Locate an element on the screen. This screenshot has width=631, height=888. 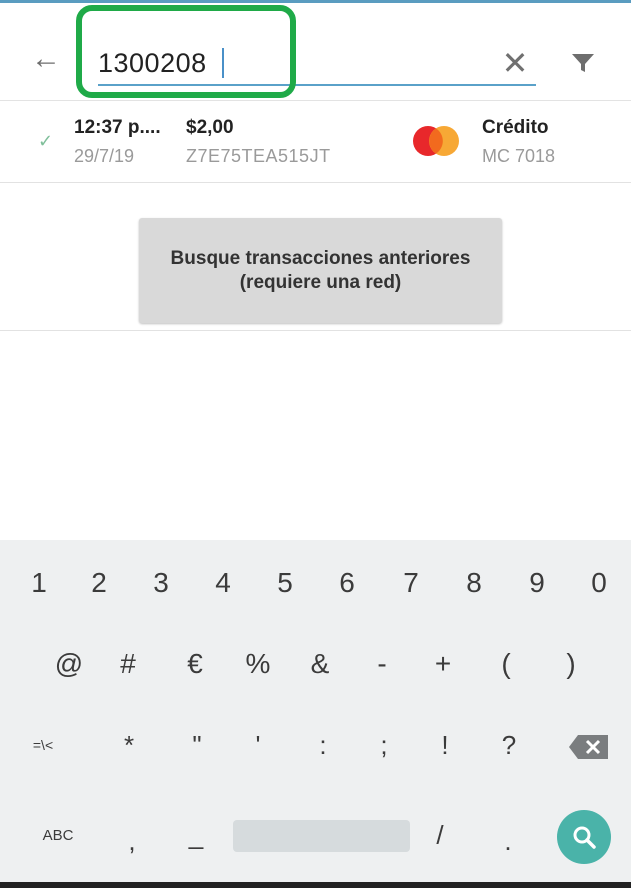
key-3: 3 is located at coordinates (161, 583).